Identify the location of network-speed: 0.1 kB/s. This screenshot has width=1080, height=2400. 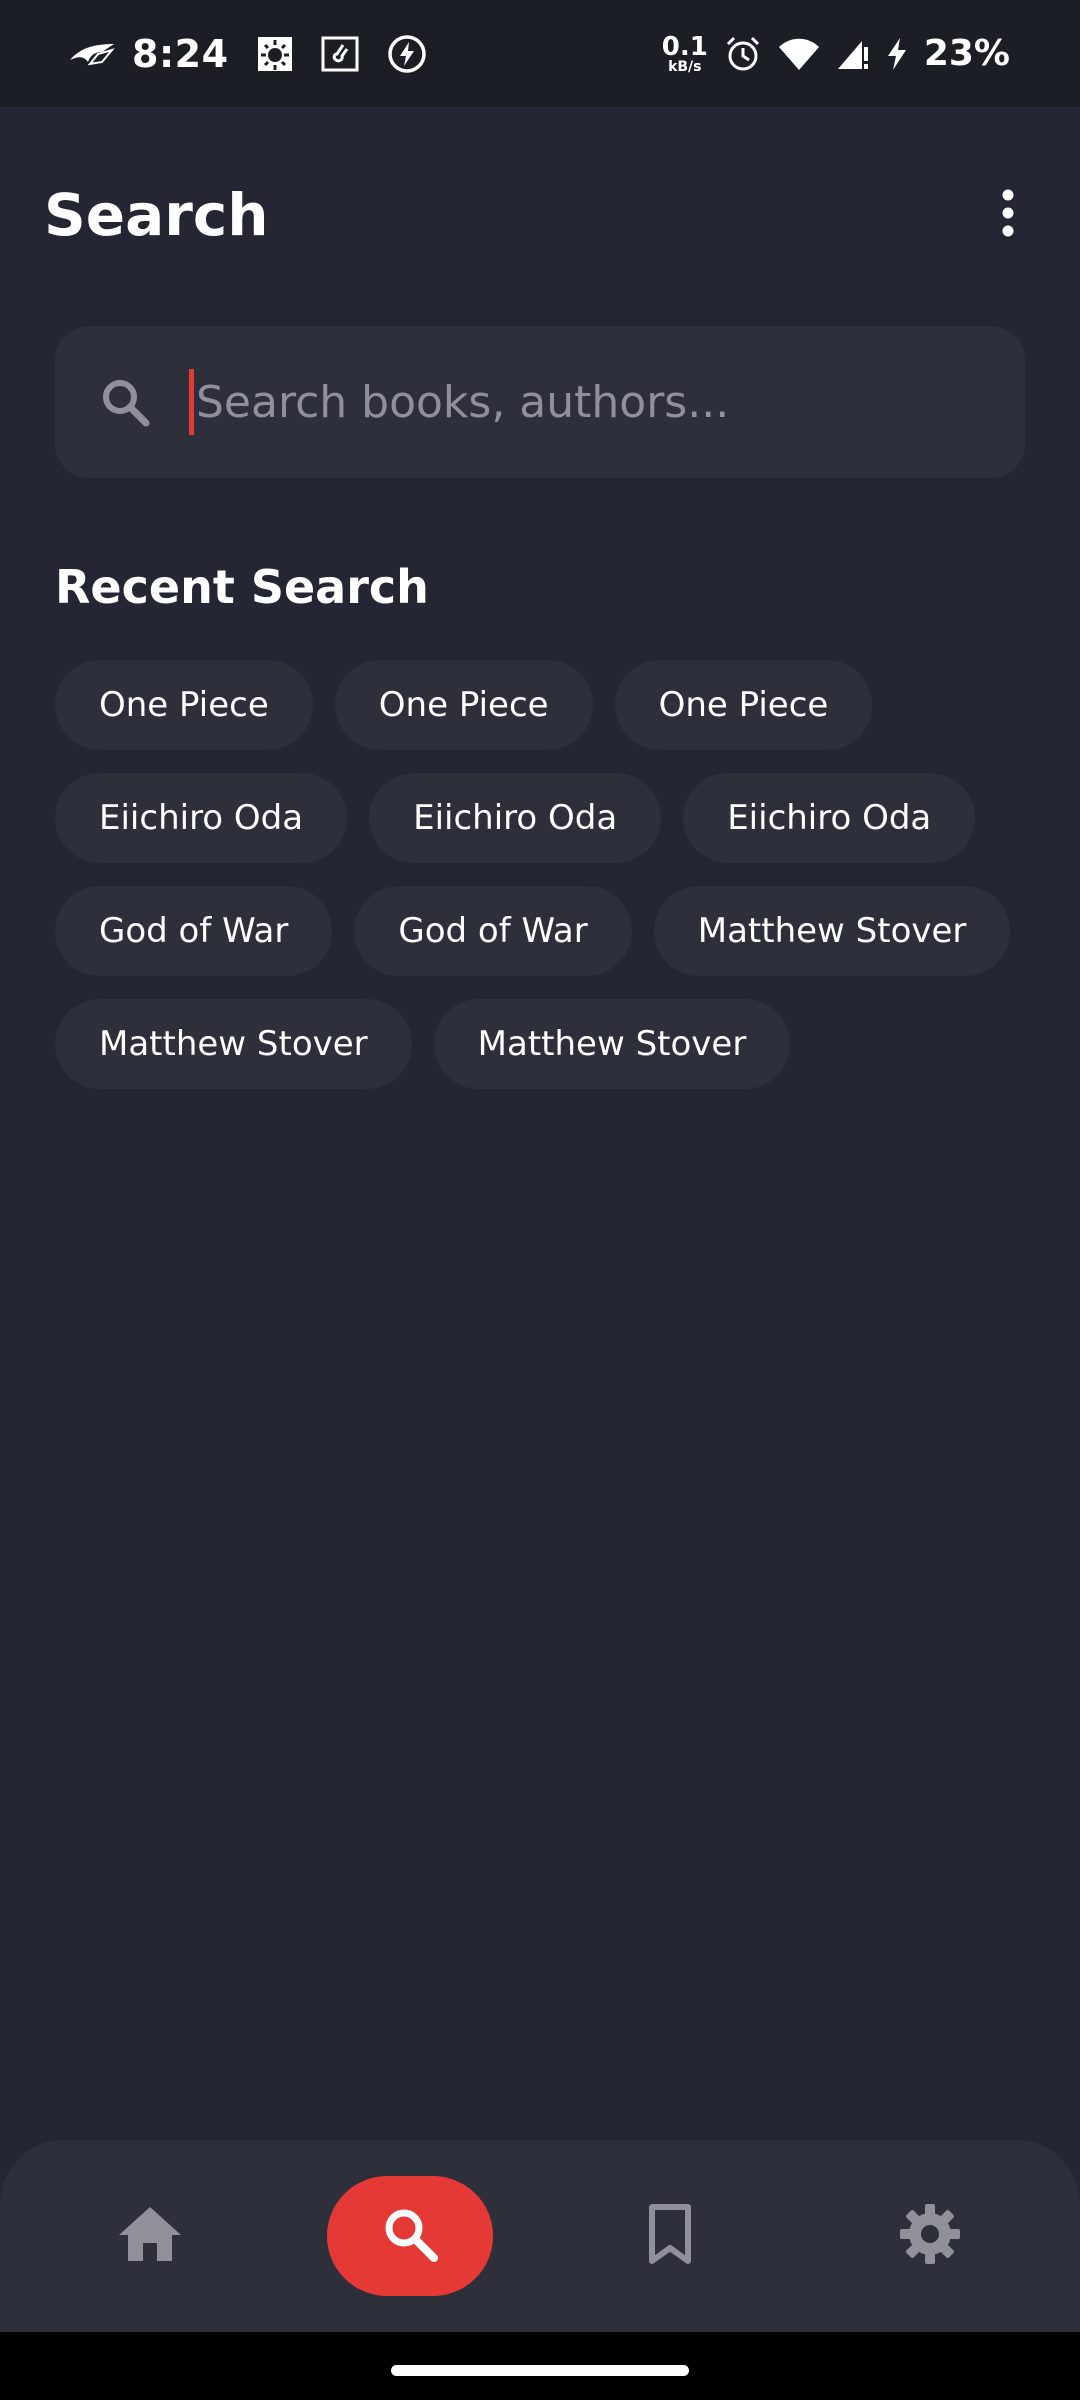
(685, 54).